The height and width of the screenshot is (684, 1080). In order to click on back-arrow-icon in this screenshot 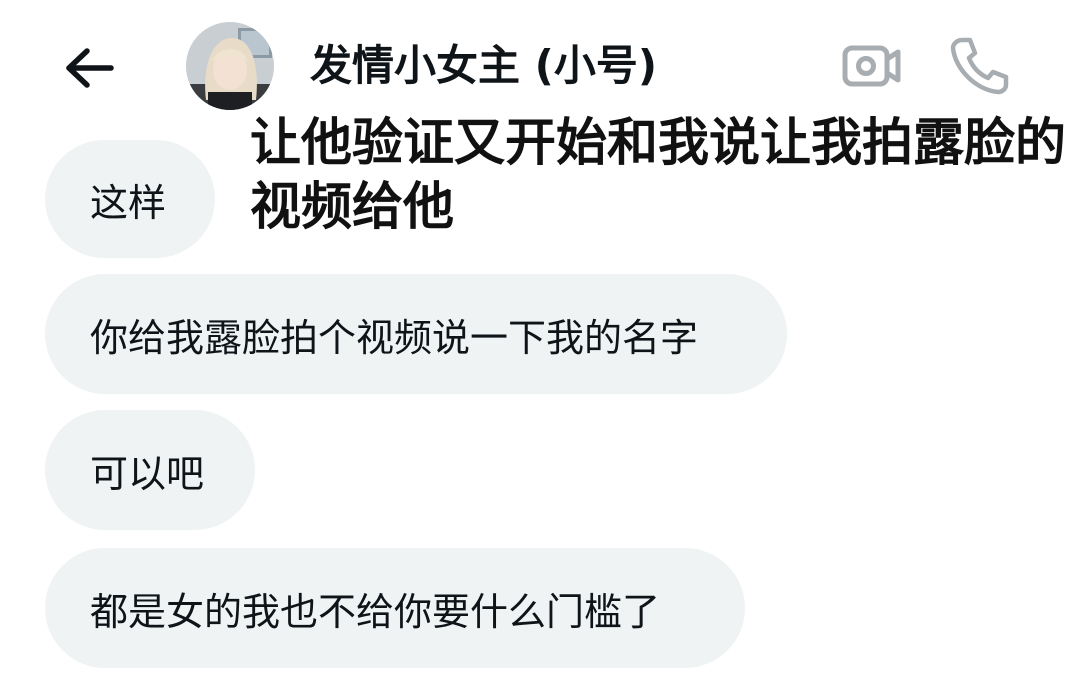, I will do `click(90, 68)`.